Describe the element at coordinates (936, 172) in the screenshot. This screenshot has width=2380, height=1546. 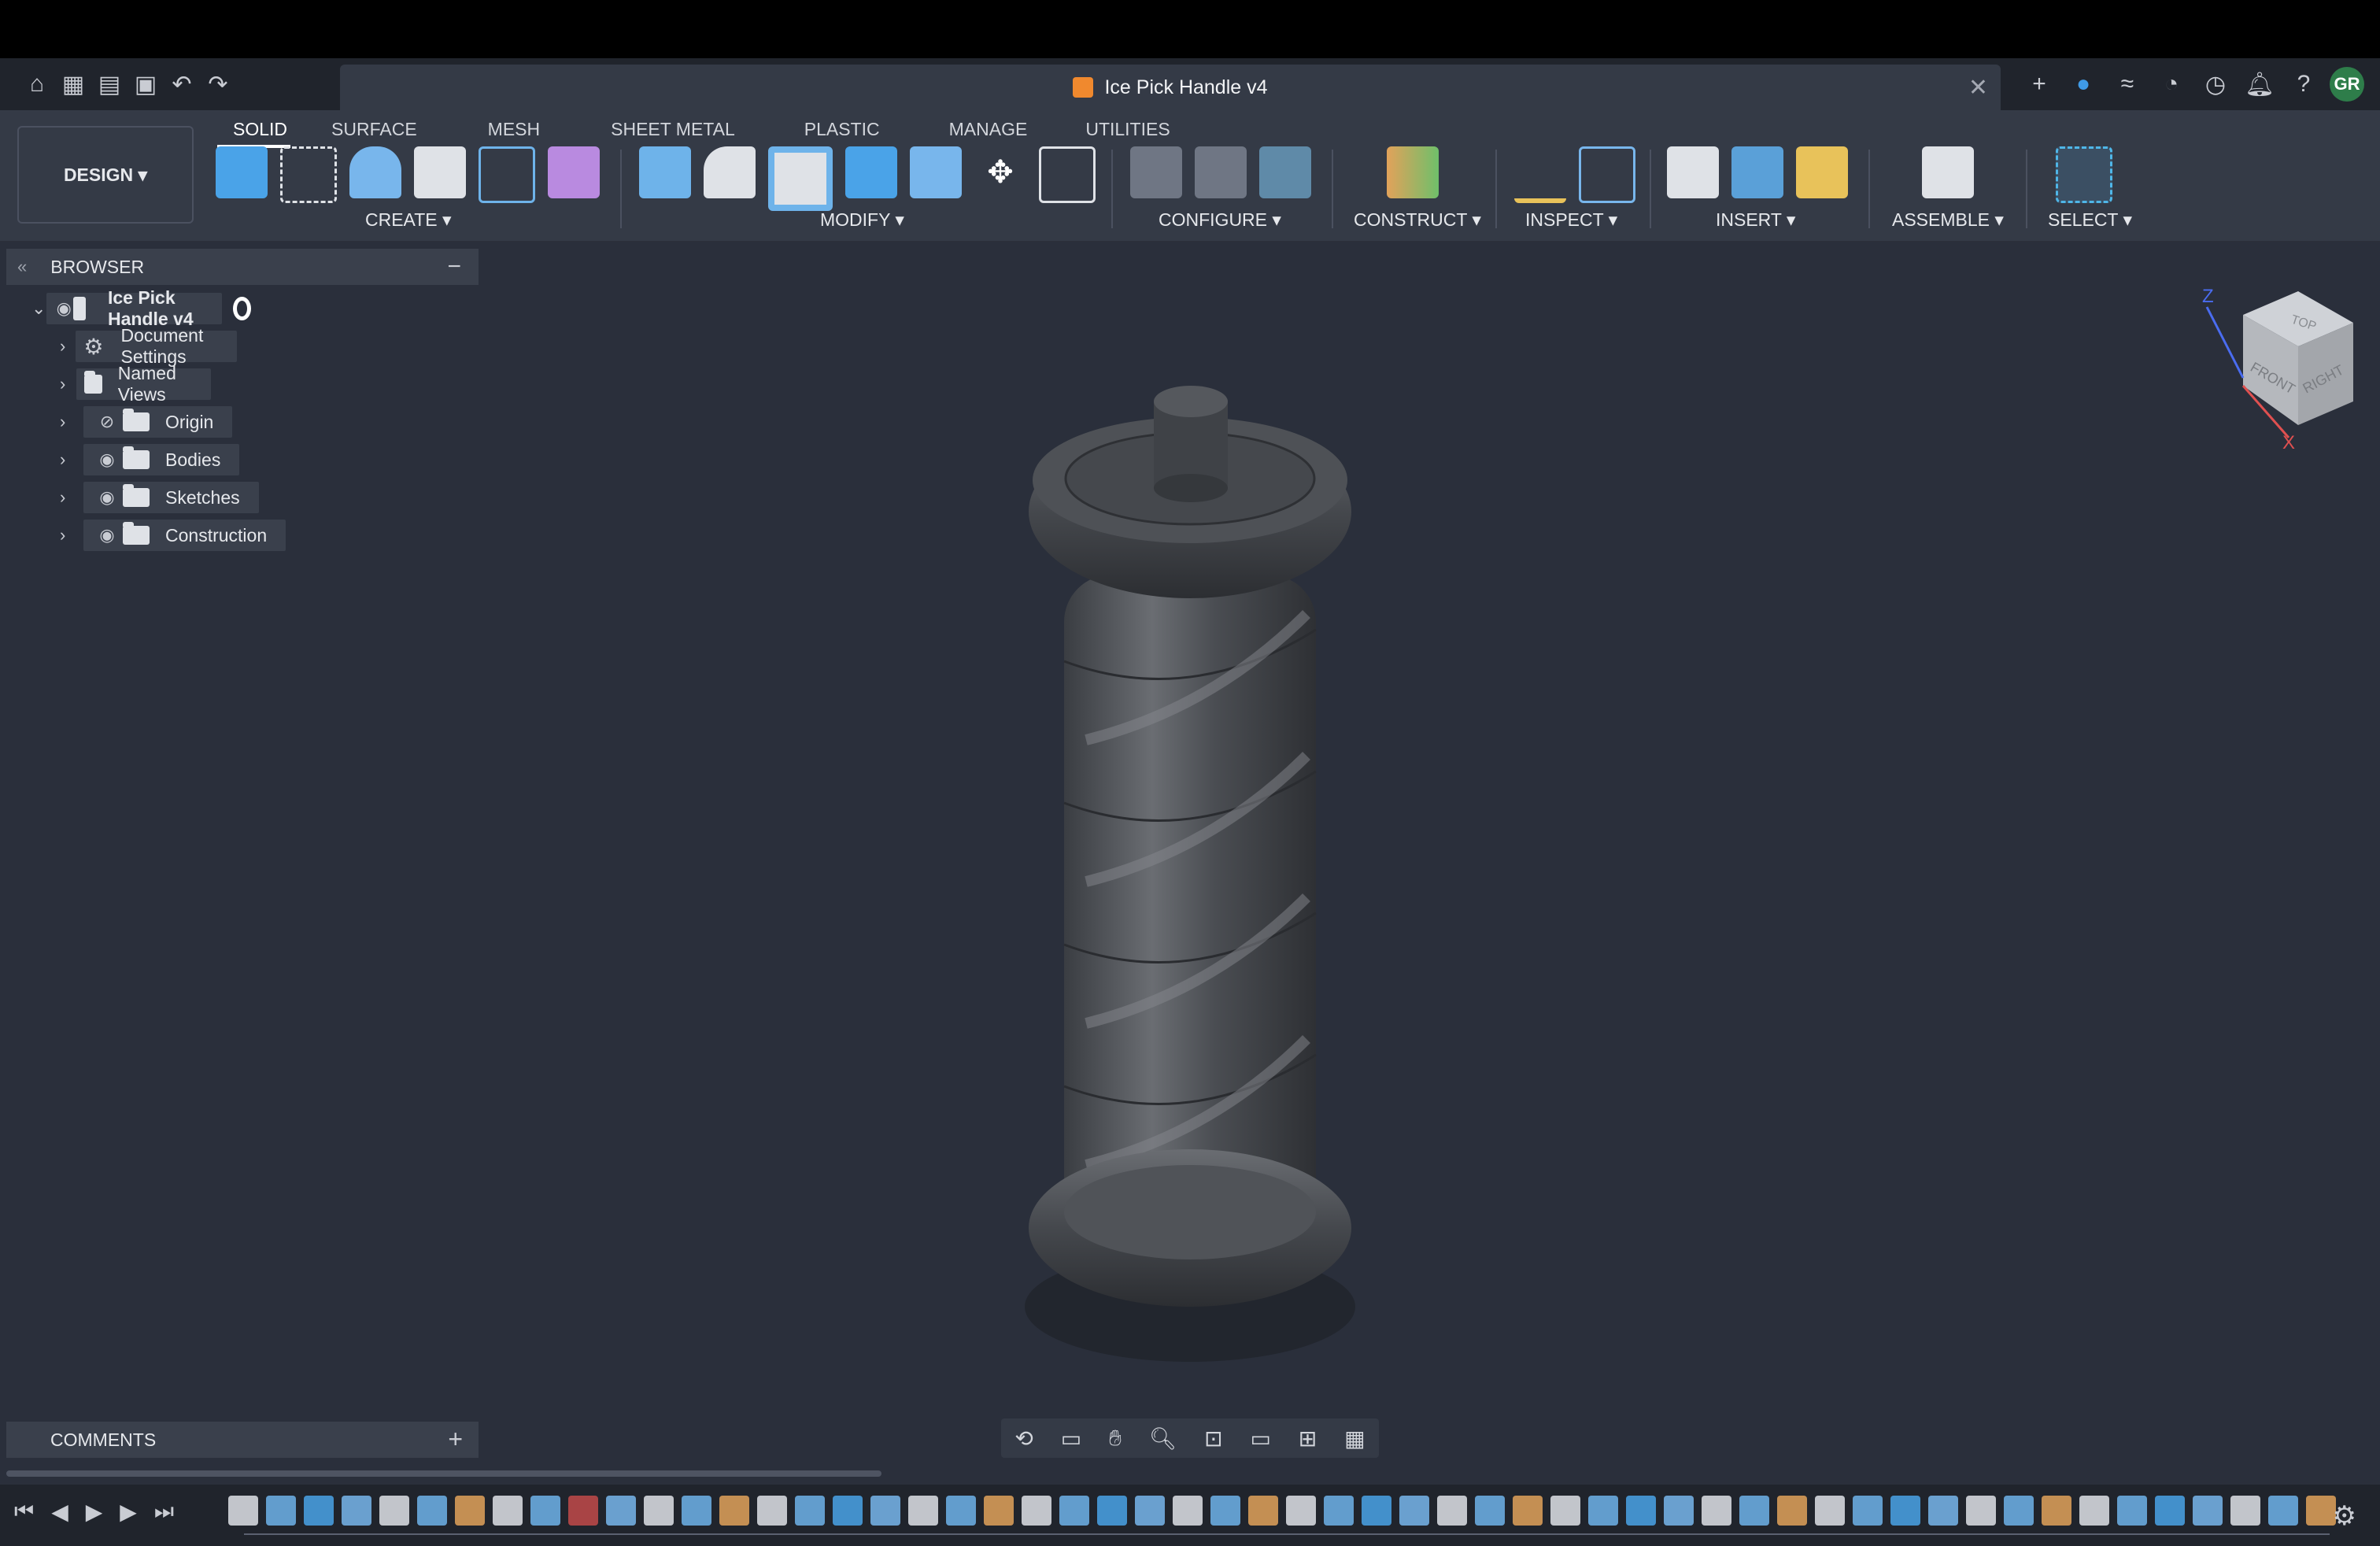
I see `split-body-icon` at that location.